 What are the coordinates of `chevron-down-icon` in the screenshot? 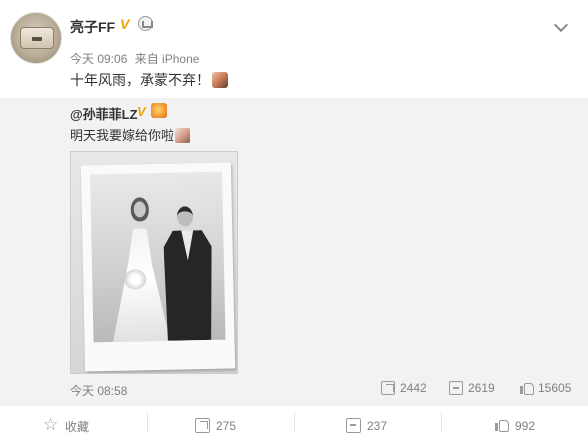 It's located at (561, 25).